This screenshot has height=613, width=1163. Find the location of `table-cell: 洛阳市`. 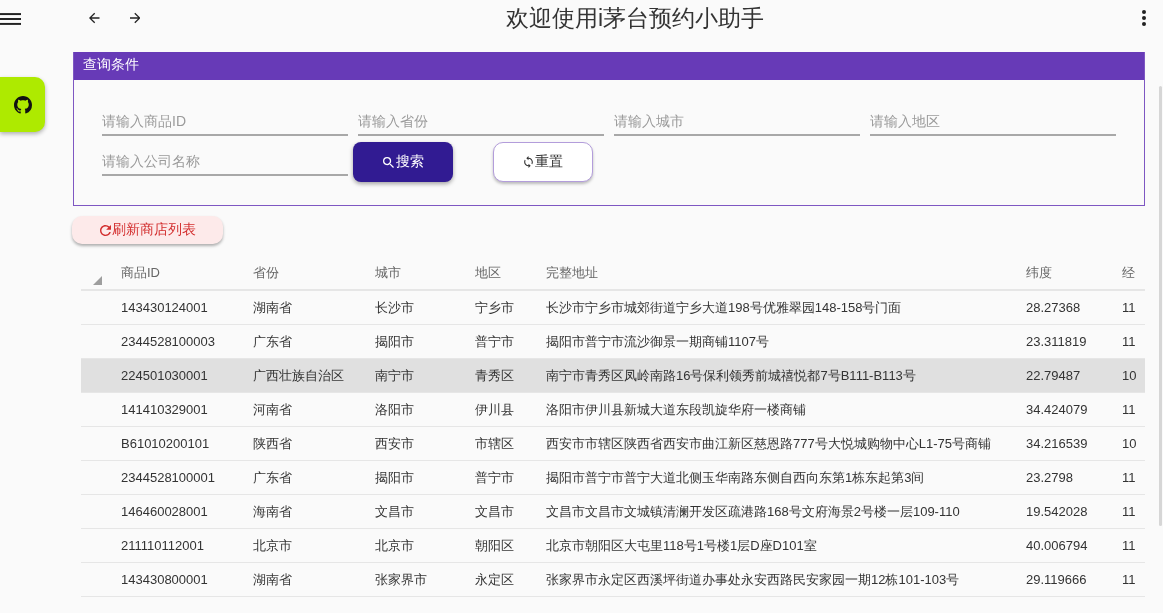

table-cell: 洛阳市 is located at coordinates (394, 409).